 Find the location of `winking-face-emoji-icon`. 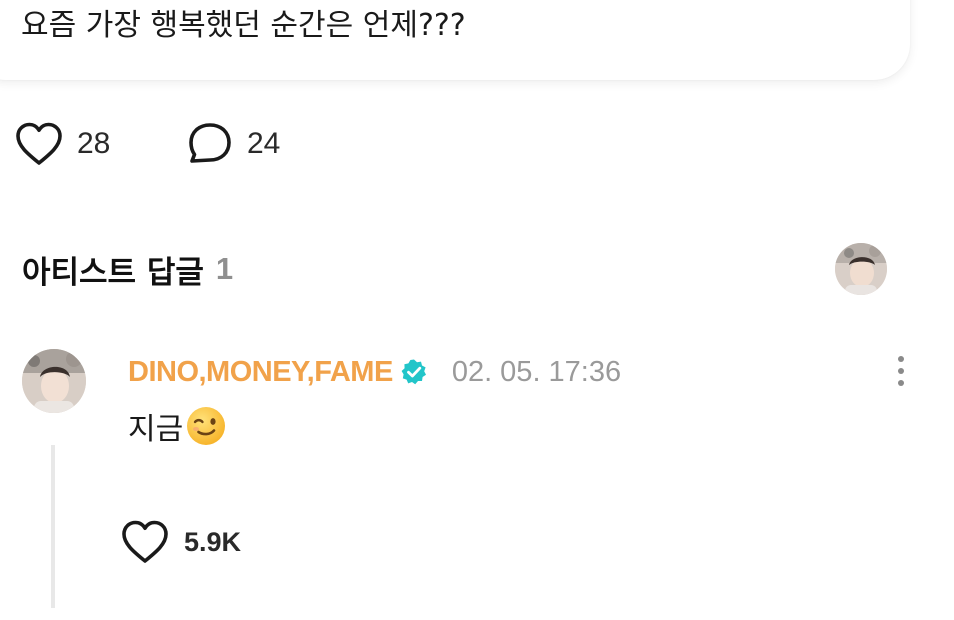

winking-face-emoji-icon is located at coordinates (206, 426).